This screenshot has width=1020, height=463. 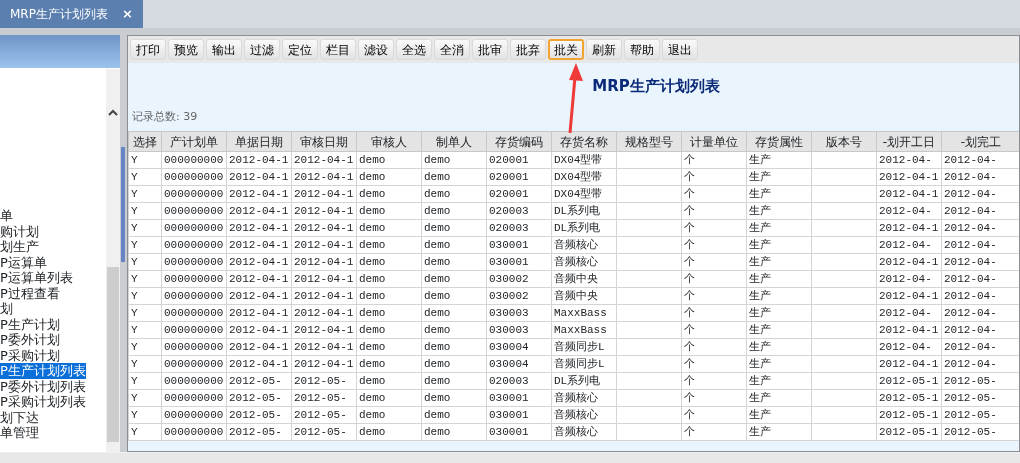 What do you see at coordinates (259, 398) in the screenshot?
I see `table-cell: 2012-05-` at bounding box center [259, 398].